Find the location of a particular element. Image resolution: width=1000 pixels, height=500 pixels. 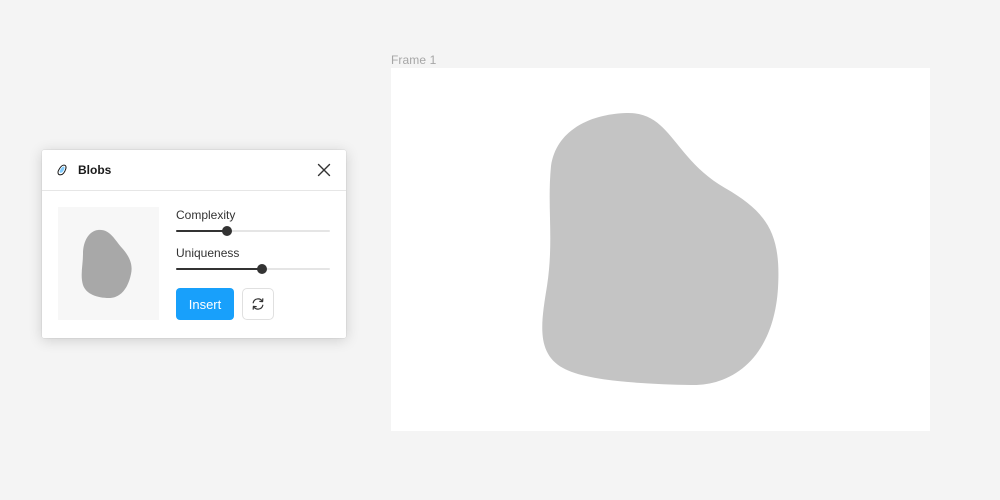

insert-button: Insert is located at coordinates (205, 304).